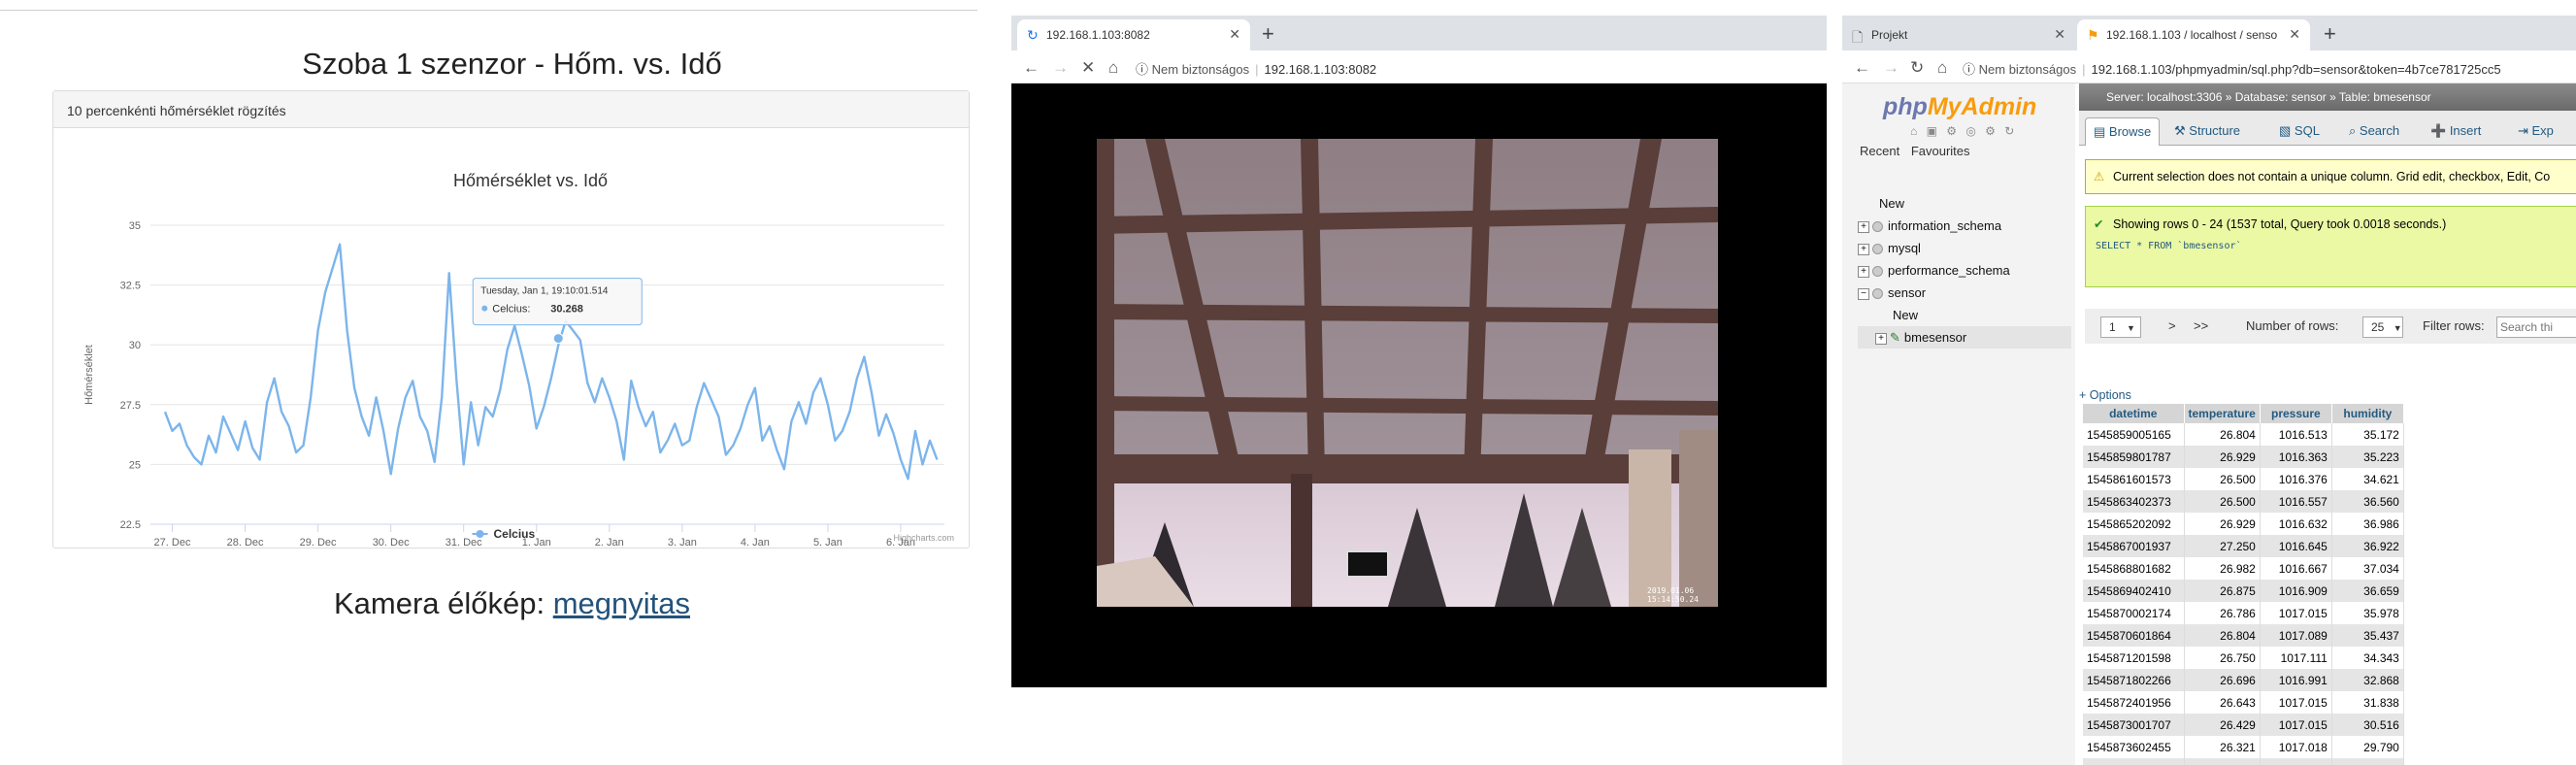 This screenshot has width=2576, height=765. What do you see at coordinates (1965, 315) in the screenshot?
I see `tree-sensor-new: New` at bounding box center [1965, 315].